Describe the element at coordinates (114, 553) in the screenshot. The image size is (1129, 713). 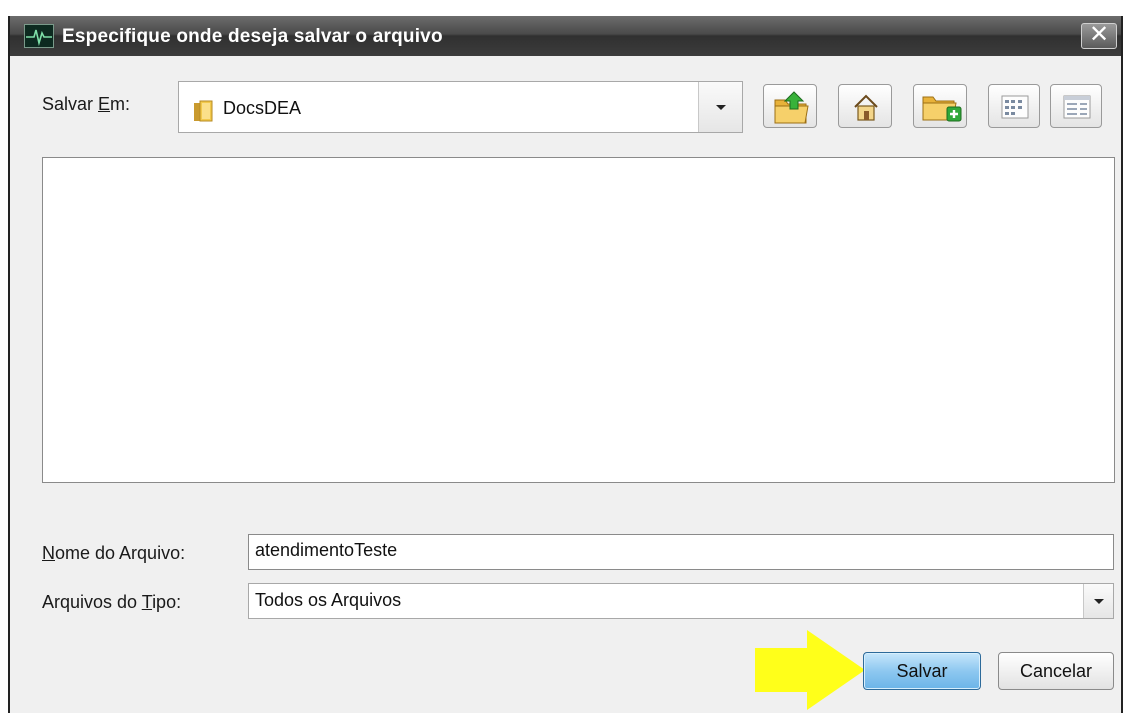
I see `file-name-label: Nome do Arquivo:` at that location.